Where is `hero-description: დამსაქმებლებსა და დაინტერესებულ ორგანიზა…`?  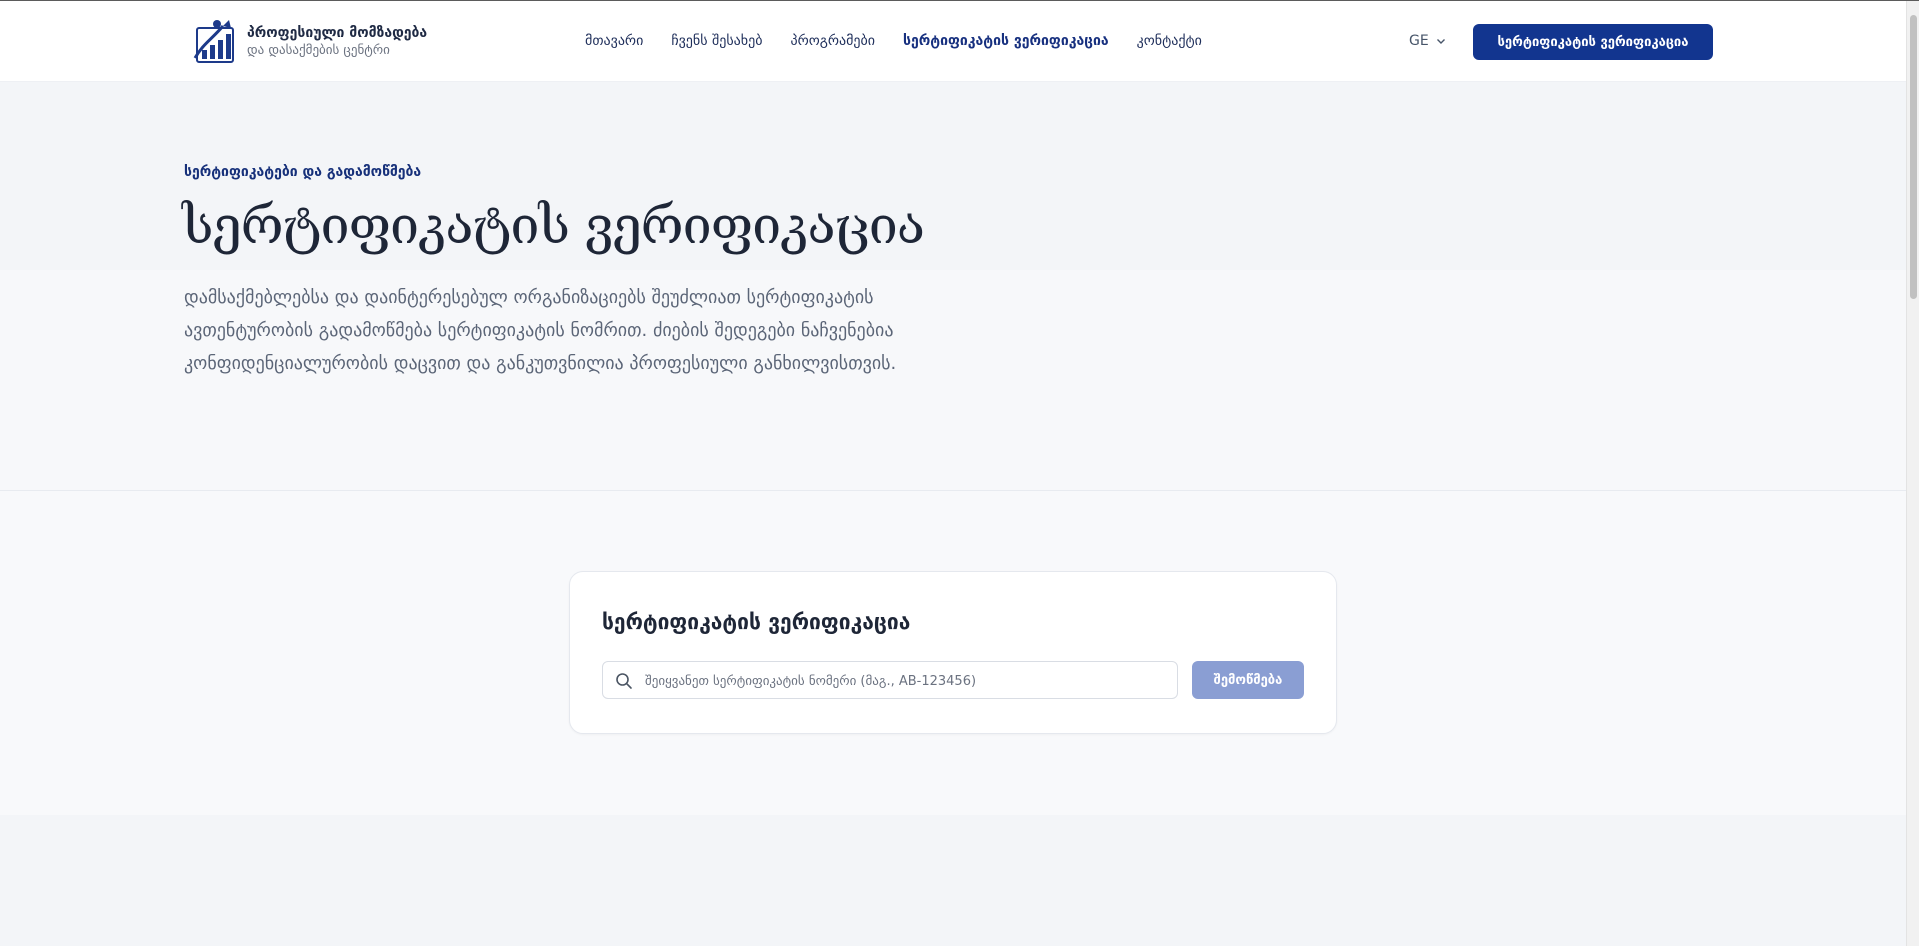 hero-description: დამსაქმებლებსა და დაინტერესებულ ორგანიზა… is located at coordinates (540, 330).